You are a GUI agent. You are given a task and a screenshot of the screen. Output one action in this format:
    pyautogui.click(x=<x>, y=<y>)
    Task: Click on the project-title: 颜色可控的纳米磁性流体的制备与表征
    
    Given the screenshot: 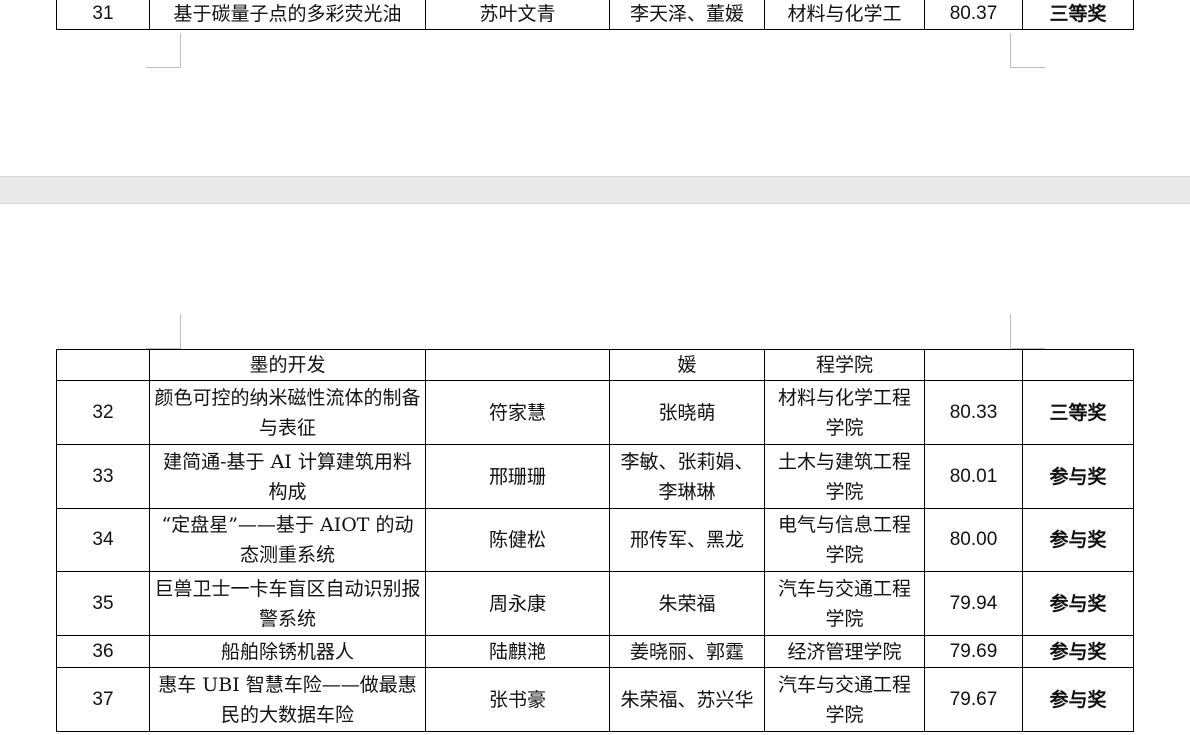 What is the action you would take?
    pyautogui.click(x=287, y=412)
    